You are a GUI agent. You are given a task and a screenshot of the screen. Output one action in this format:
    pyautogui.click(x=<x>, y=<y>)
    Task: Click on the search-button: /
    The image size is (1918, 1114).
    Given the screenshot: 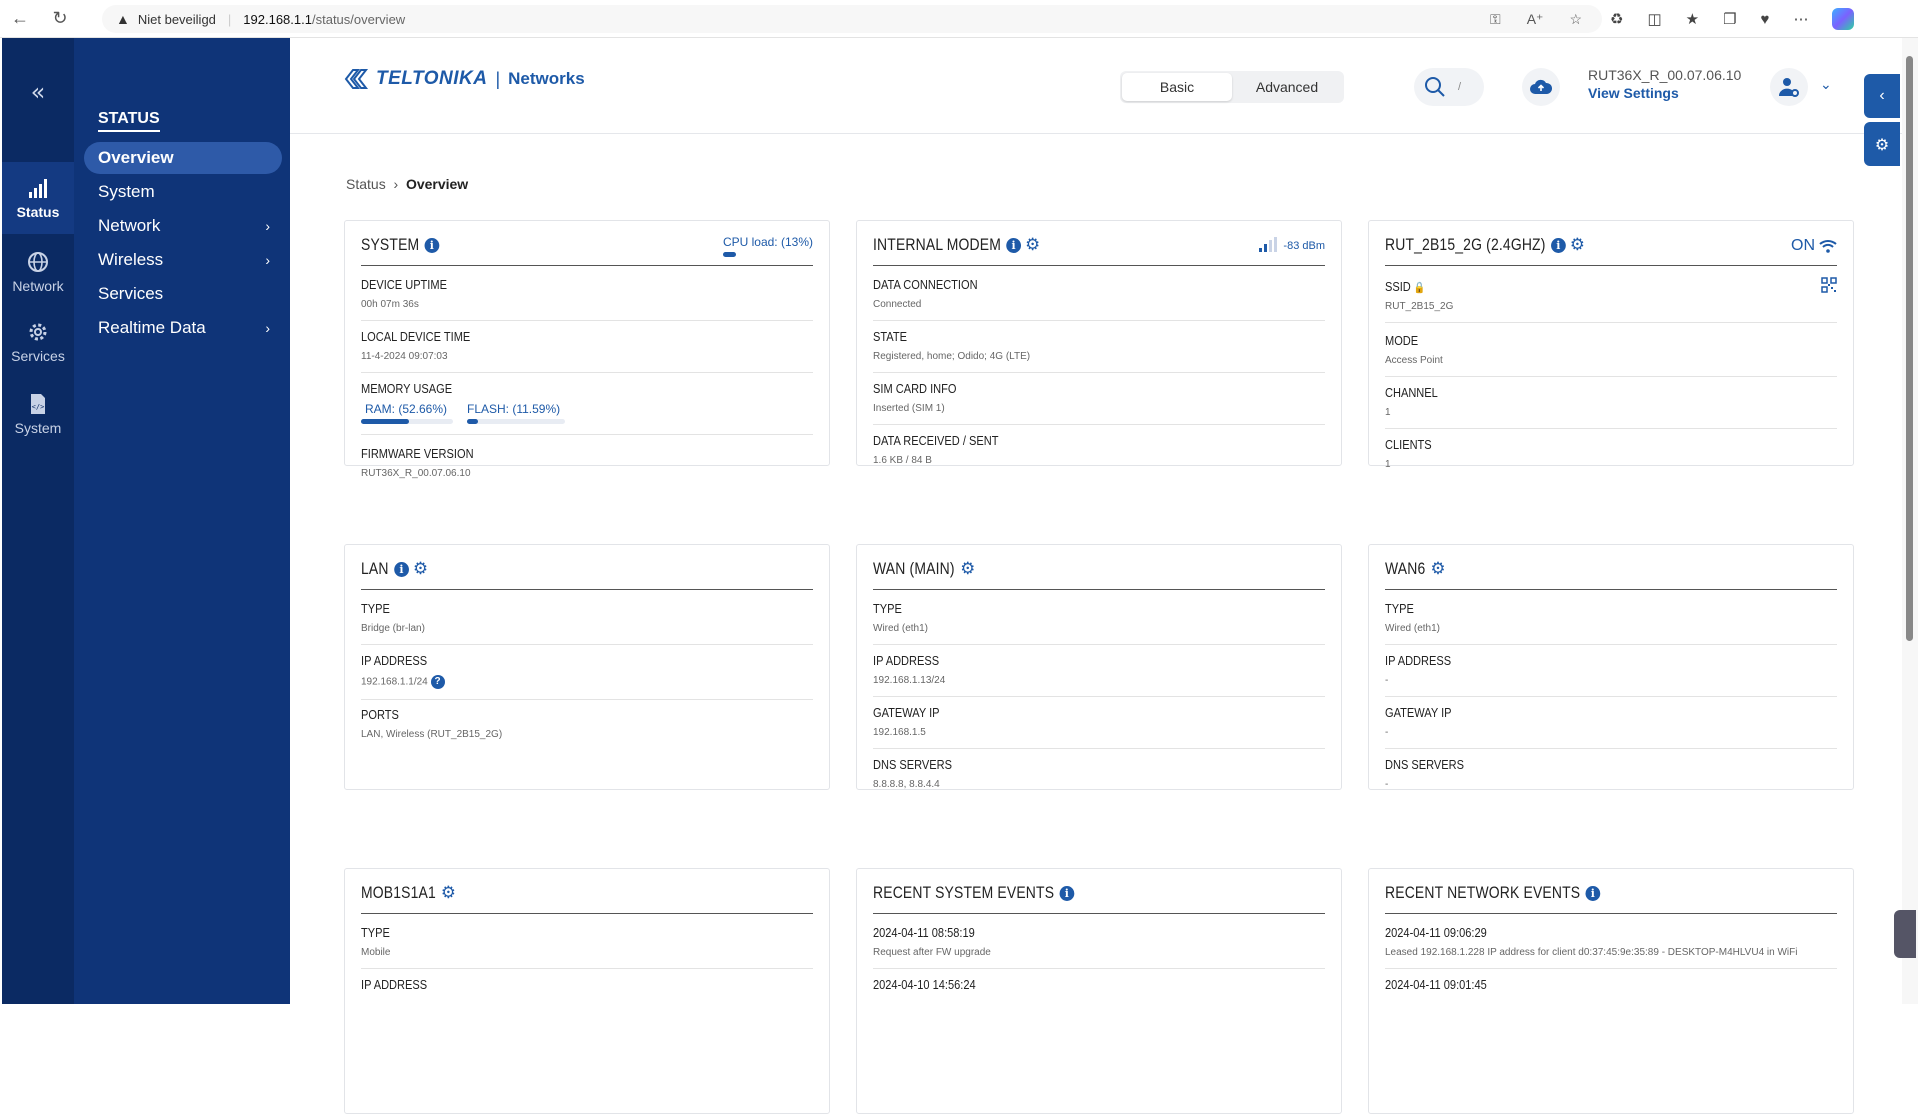 What is the action you would take?
    pyautogui.click(x=1449, y=87)
    